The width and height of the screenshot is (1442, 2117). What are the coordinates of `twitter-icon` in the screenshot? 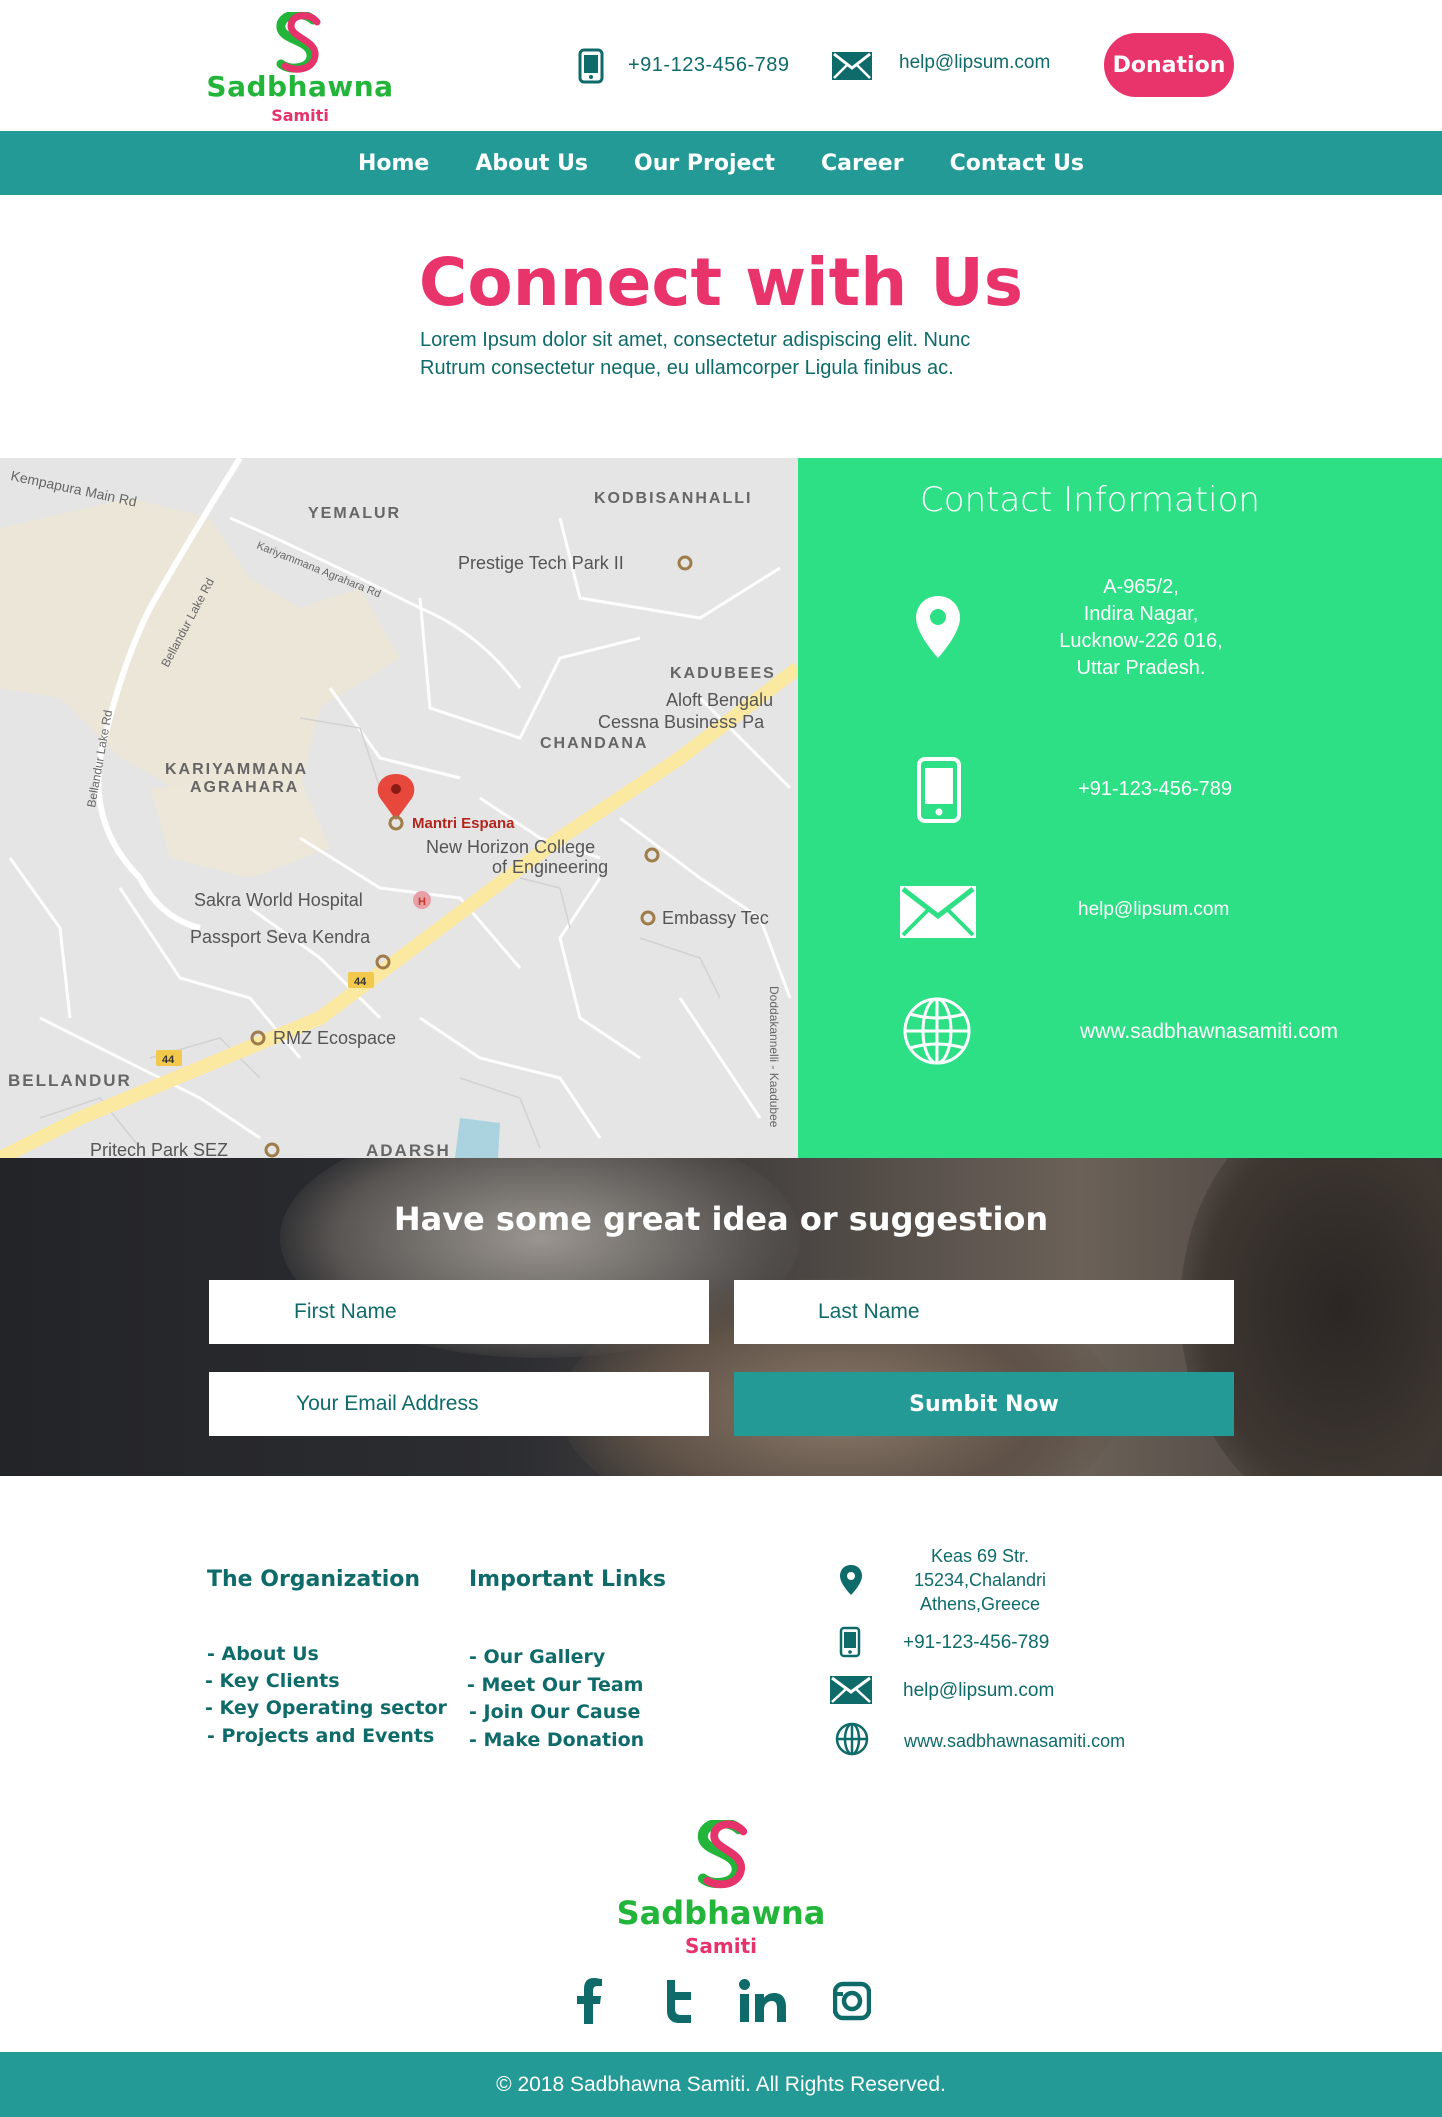 It's located at (678, 2001).